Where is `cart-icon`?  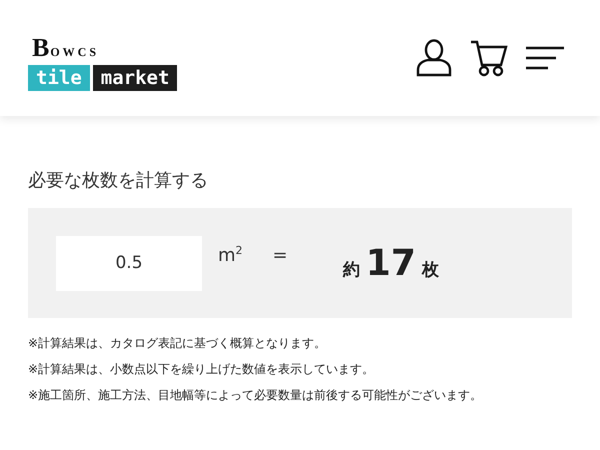 cart-icon is located at coordinates (489, 58).